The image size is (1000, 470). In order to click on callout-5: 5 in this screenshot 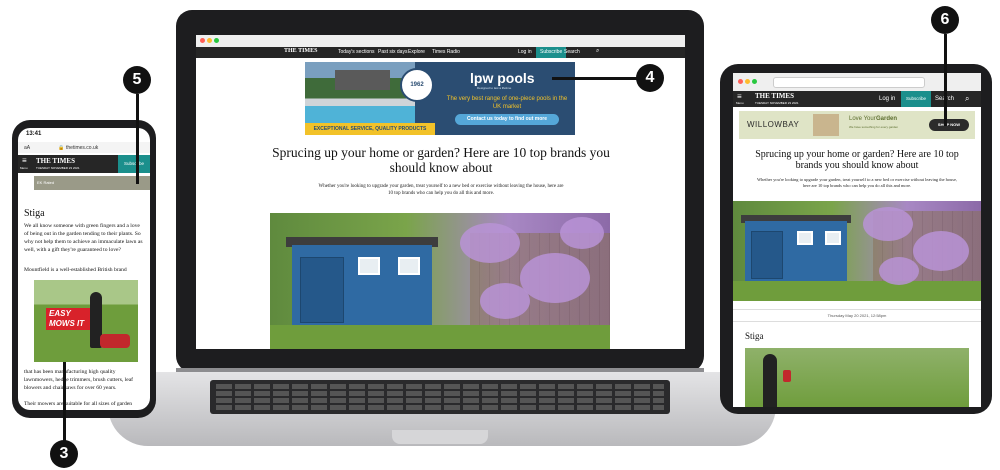, I will do `click(137, 80)`.